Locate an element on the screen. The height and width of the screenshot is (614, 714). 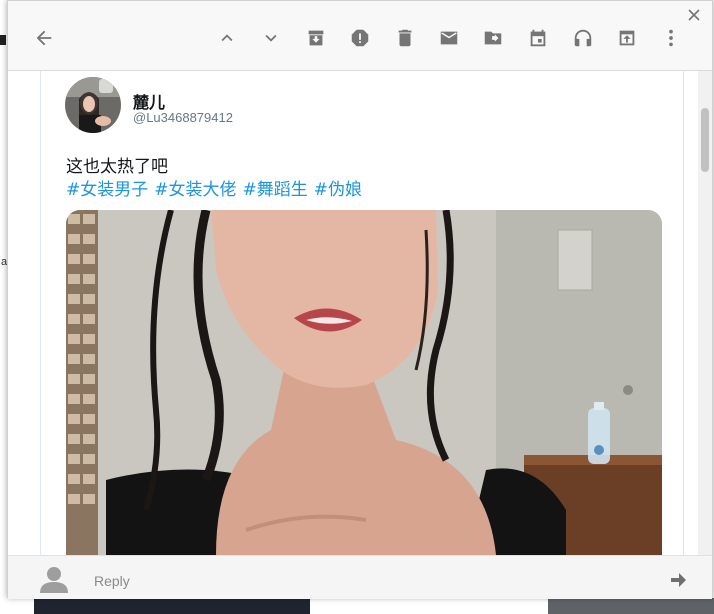
report-spam-icon is located at coordinates (360, 38).